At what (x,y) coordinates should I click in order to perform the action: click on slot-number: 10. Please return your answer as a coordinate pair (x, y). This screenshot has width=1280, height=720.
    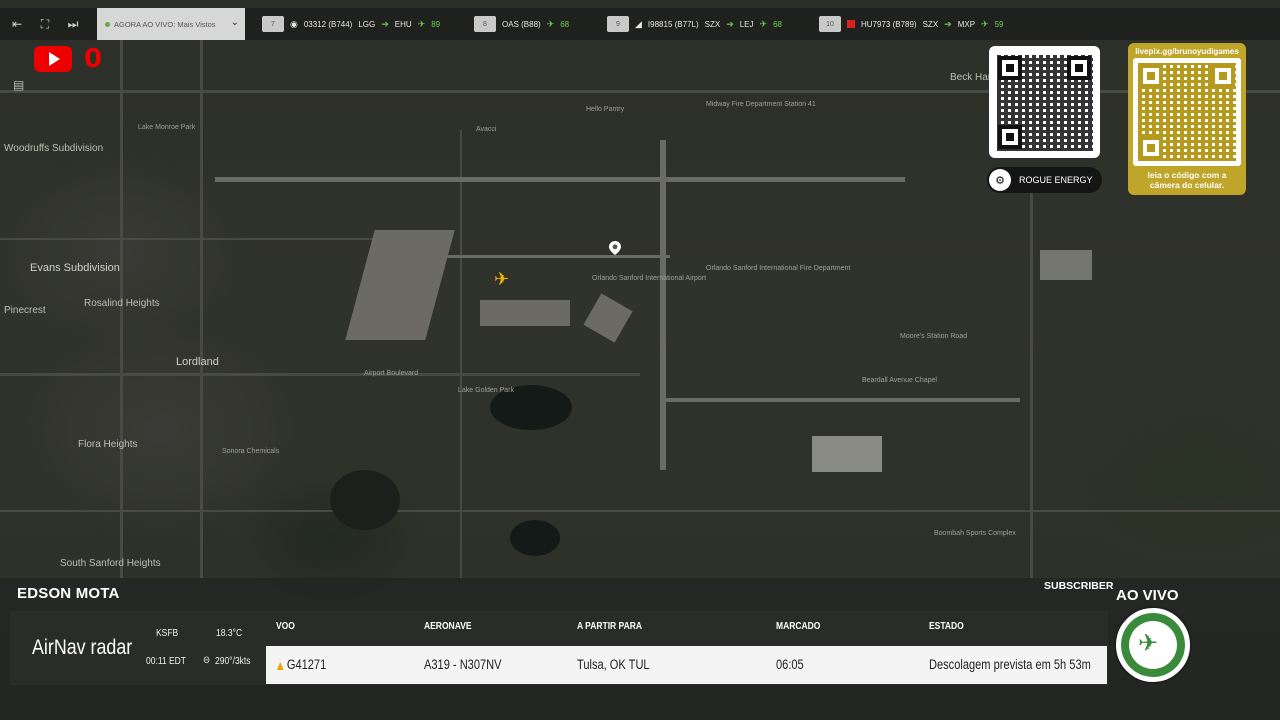
    Looking at the image, I should click on (830, 24).